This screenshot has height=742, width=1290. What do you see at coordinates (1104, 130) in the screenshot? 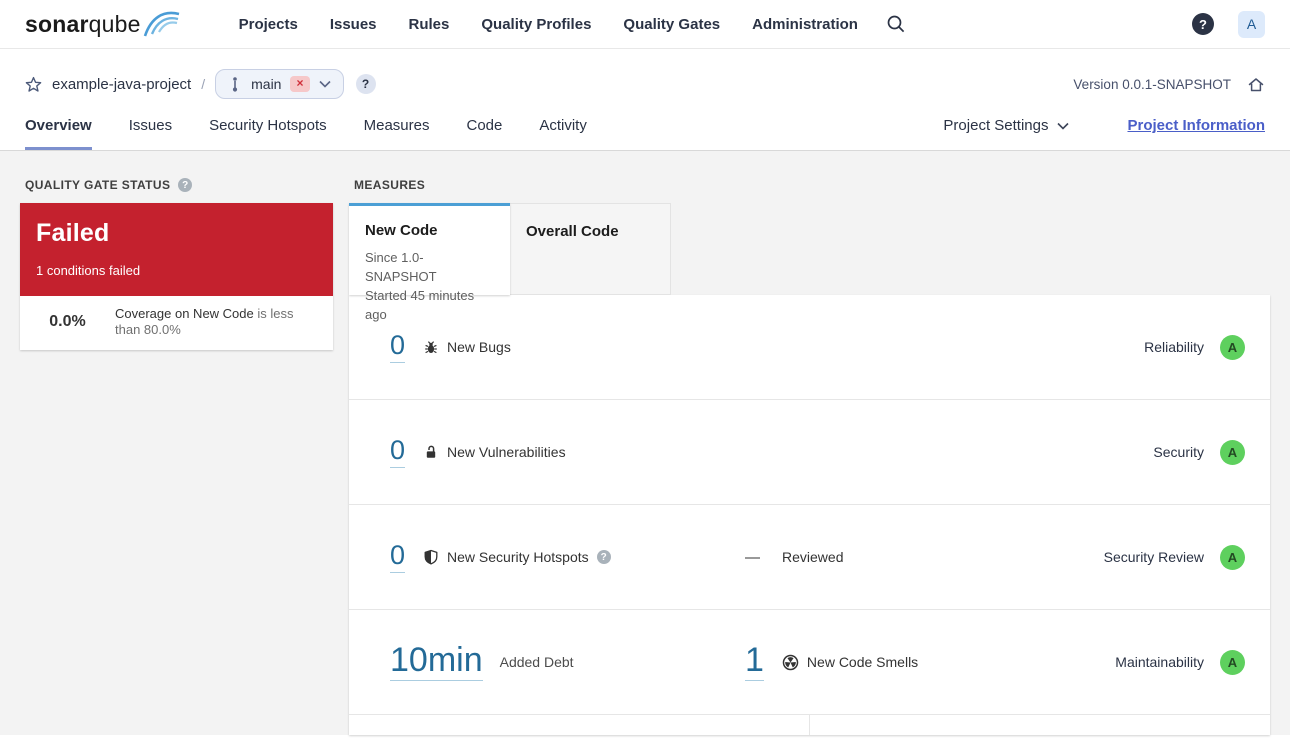
I see `tabs-right-actions: Project Settings Project Information` at bounding box center [1104, 130].